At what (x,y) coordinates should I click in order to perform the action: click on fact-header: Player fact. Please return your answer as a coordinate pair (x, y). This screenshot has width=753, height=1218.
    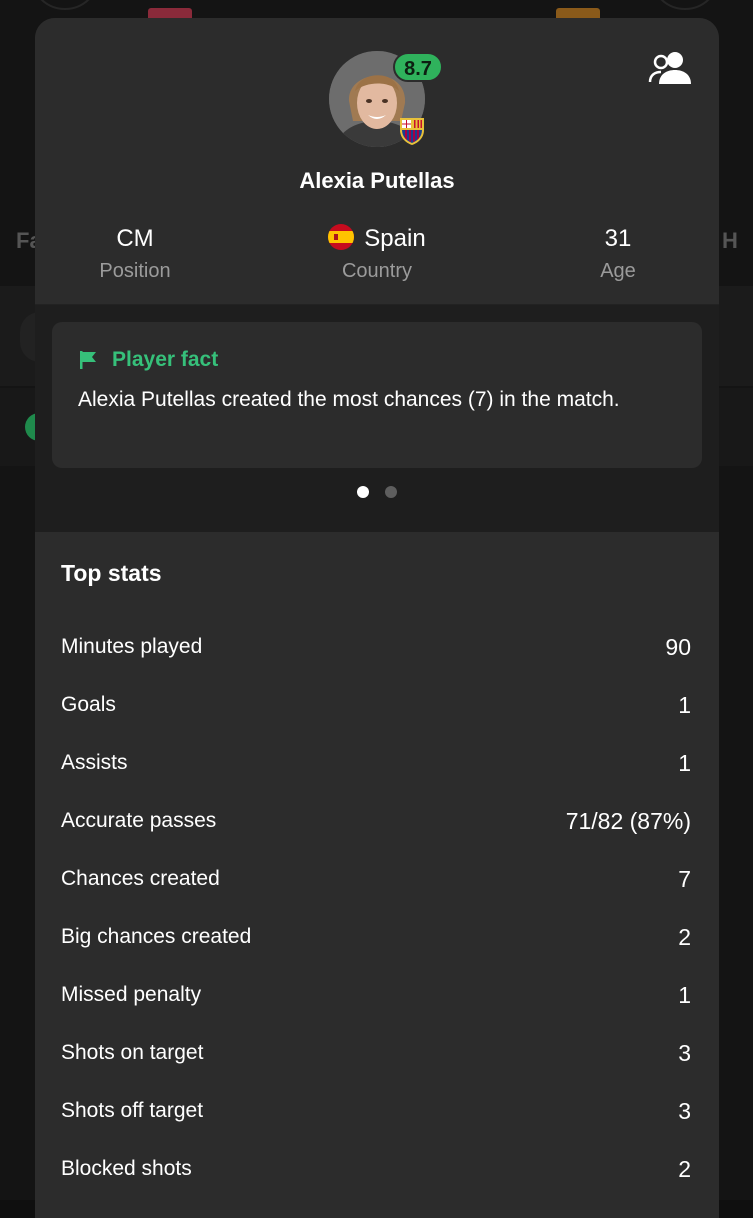
    Looking at the image, I should click on (148, 360).